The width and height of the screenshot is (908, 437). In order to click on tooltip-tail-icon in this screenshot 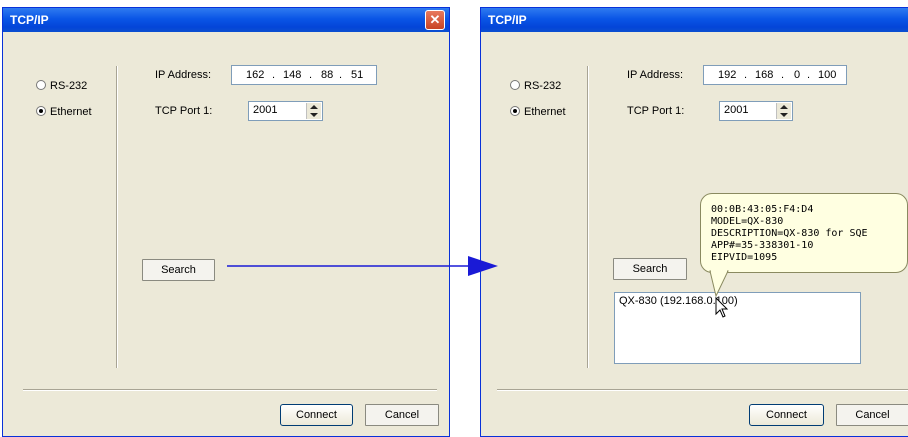, I will do `click(719, 284)`.